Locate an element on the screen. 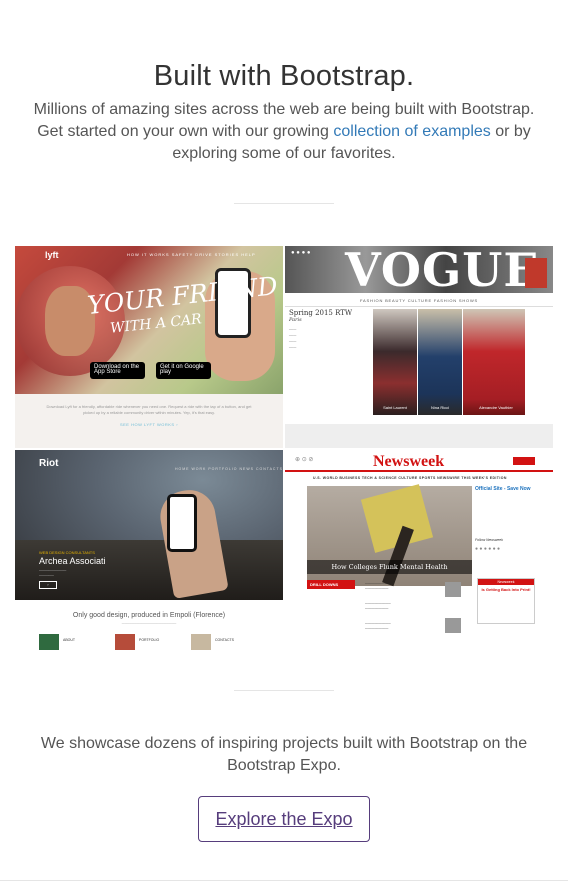  vogue-heading: Spring 2015 RTW is located at coordinates (321, 313).